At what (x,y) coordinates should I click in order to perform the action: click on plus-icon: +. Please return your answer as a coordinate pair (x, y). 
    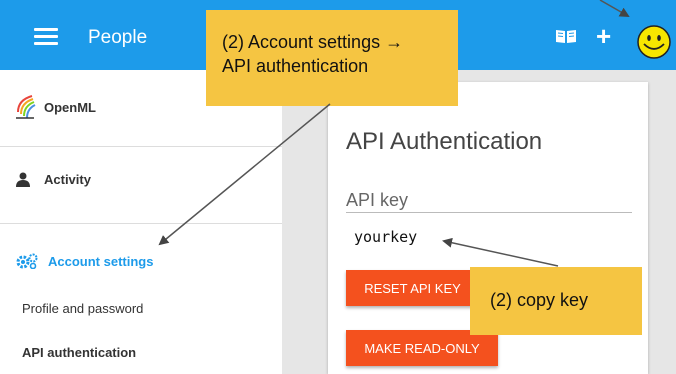
    Looking at the image, I should click on (603, 36).